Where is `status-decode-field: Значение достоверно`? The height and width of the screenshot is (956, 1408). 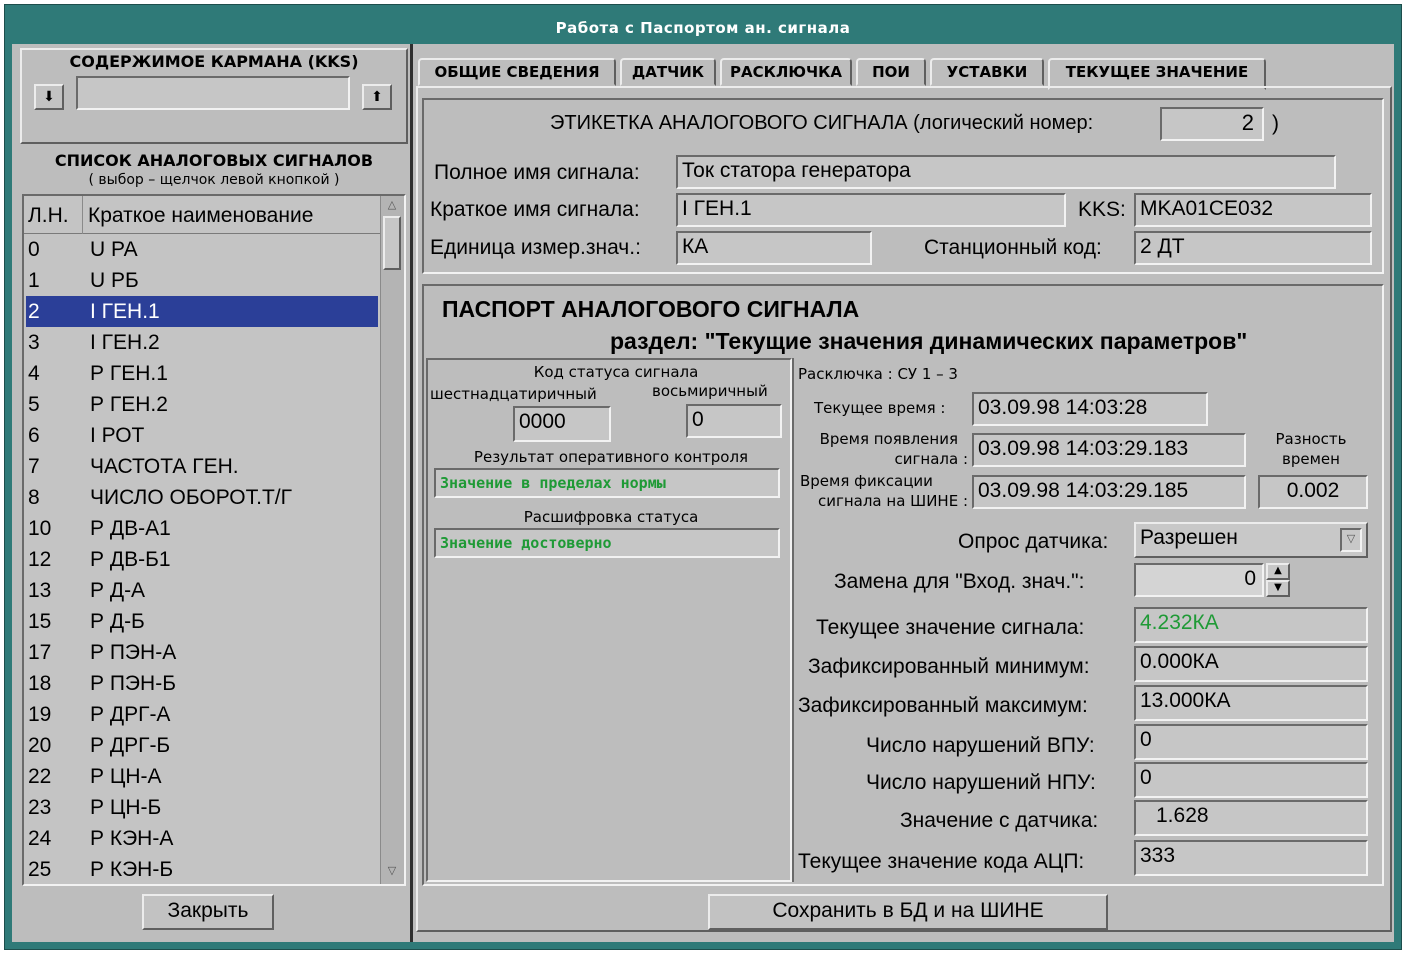
status-decode-field: Значение достоверно is located at coordinates (607, 543).